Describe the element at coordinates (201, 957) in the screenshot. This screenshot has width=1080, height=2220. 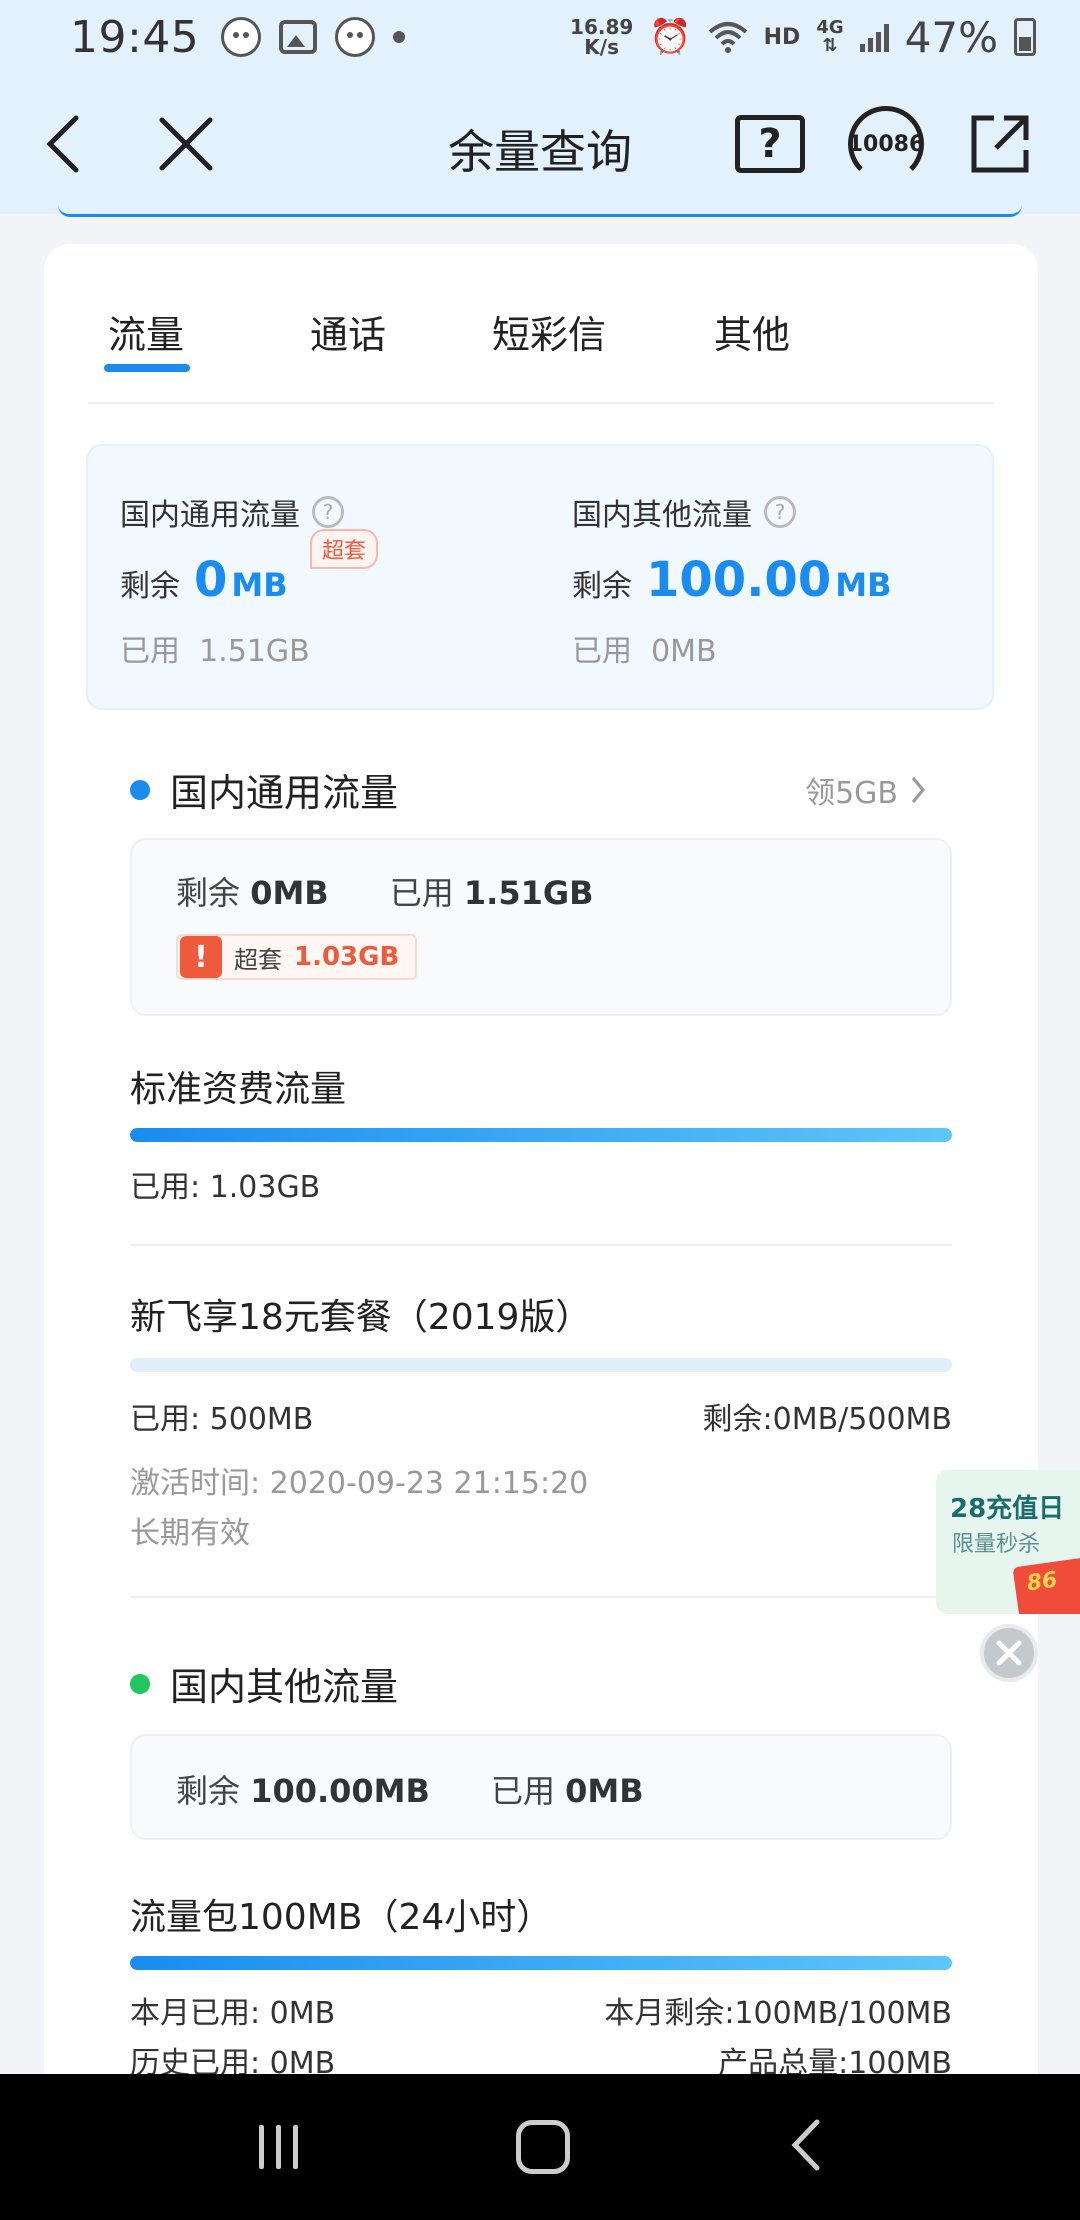
I see `warning-icon: !` at that location.